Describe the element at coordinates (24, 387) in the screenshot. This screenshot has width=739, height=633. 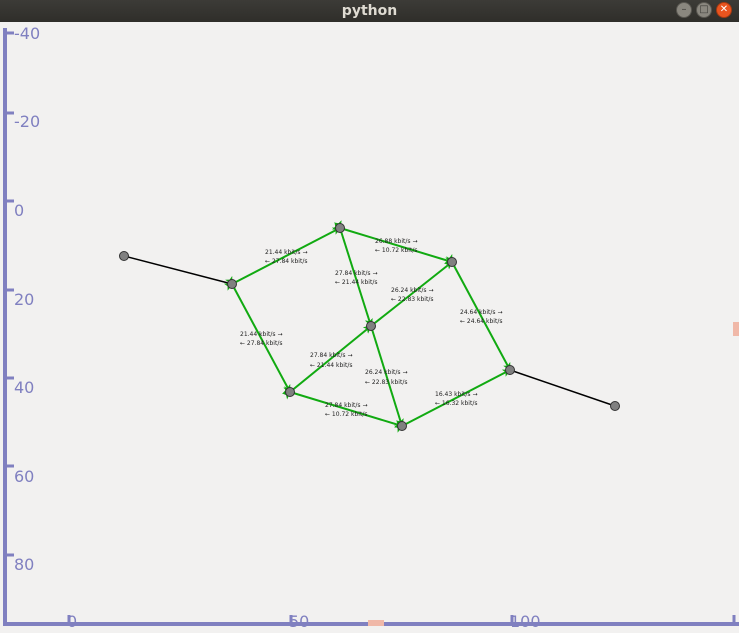
I see `y-tick-label: 40` at that location.